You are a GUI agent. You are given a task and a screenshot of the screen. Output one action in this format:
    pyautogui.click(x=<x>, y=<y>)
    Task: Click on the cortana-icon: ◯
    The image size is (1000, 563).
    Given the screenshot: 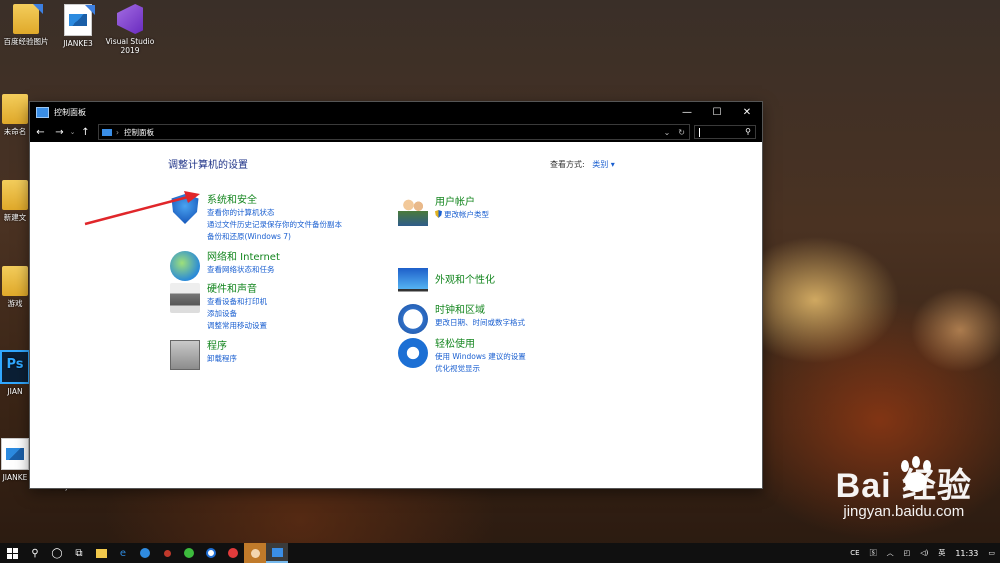 What is the action you would take?
    pyautogui.click(x=57, y=553)
    